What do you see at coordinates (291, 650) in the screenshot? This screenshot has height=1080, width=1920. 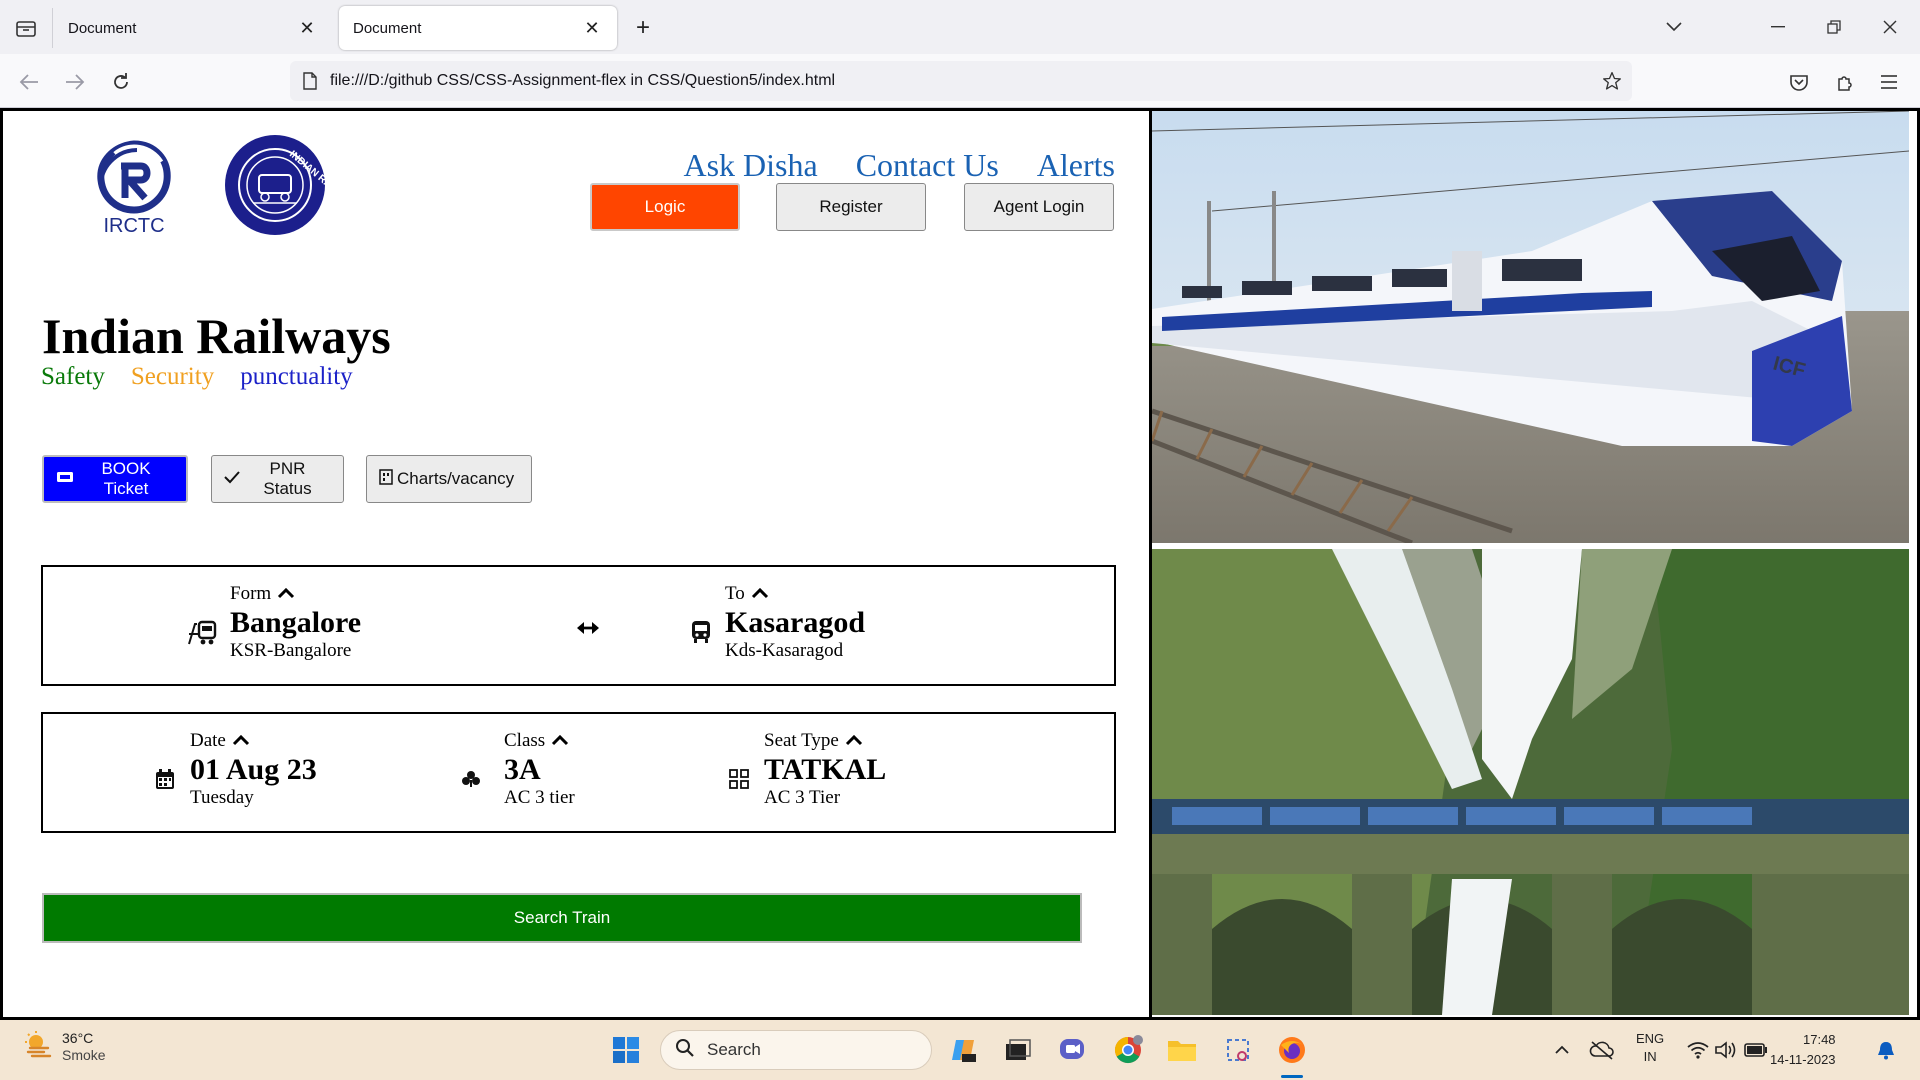 I see `from-code: KSR-Bangalore` at bounding box center [291, 650].